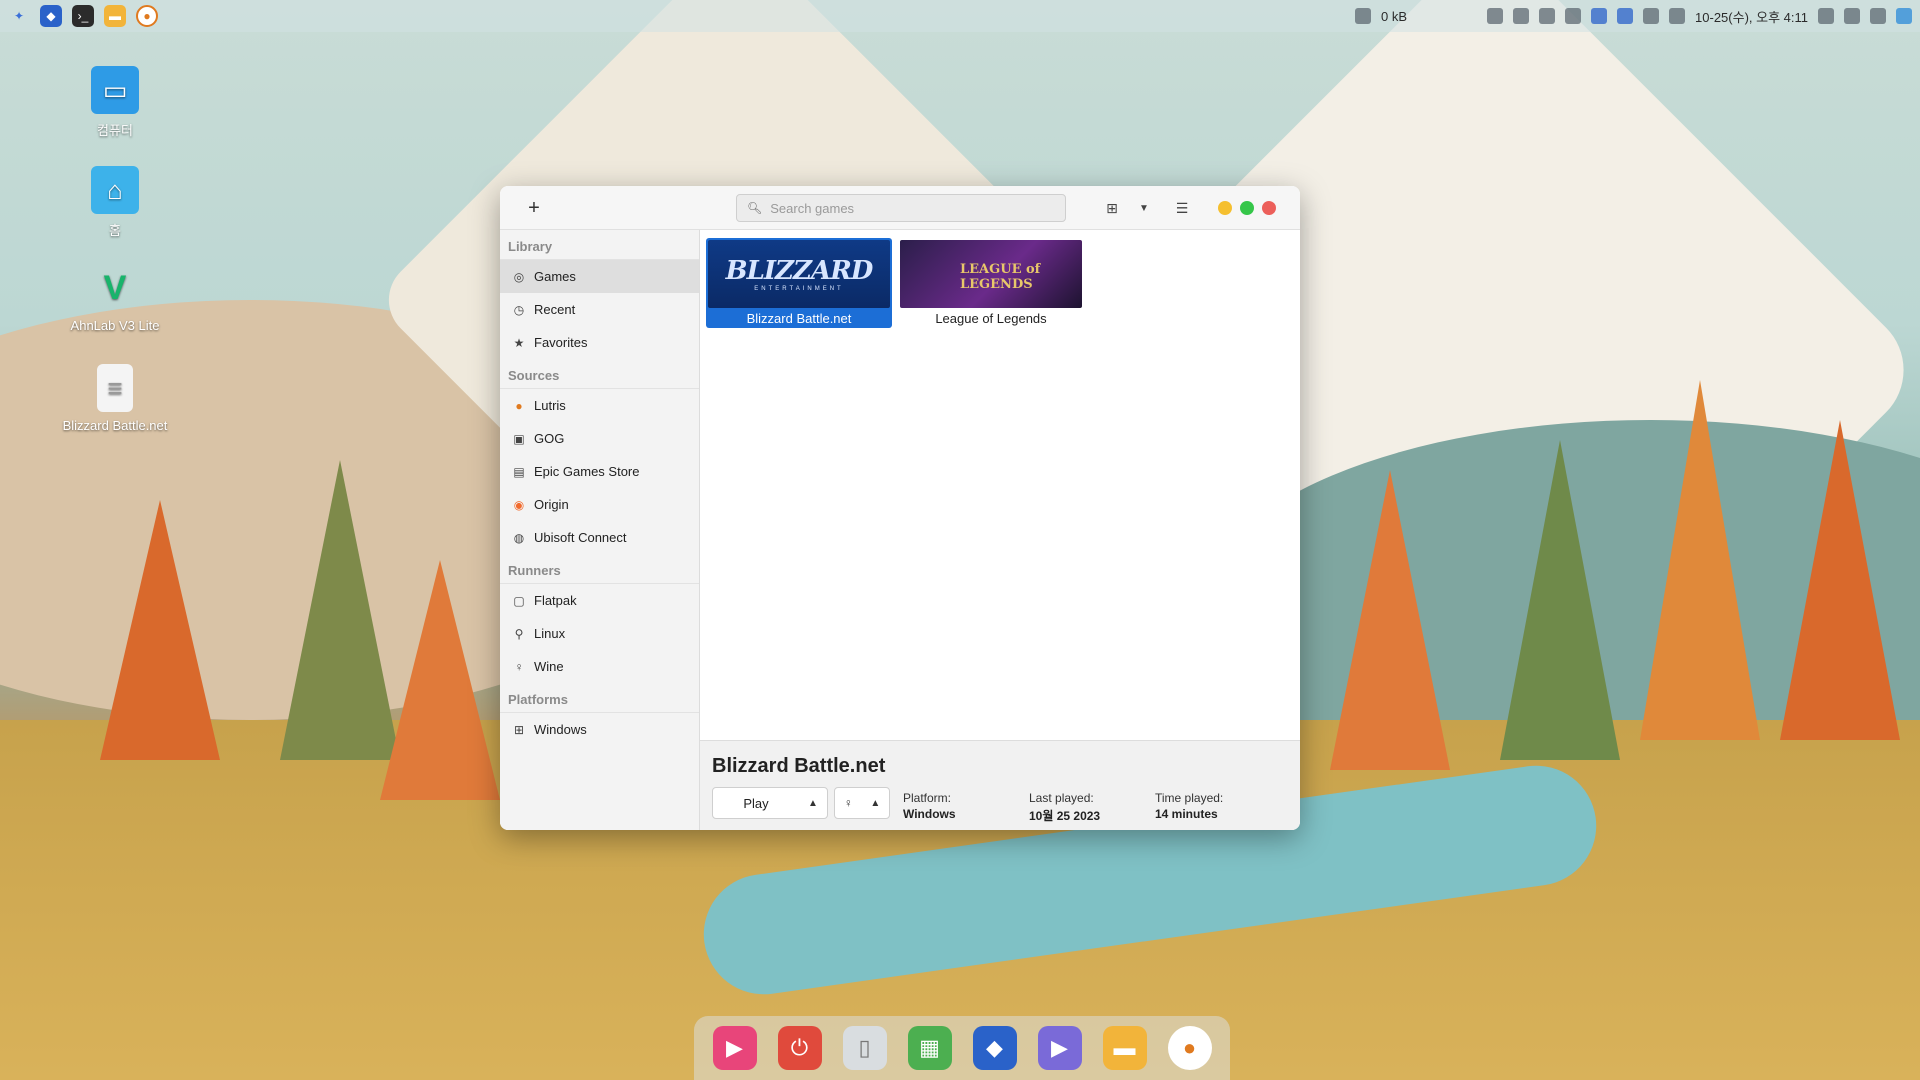  Describe the element at coordinates (115, 130) in the screenshot. I see `desktop-icon-label: 컴퓨터` at that location.